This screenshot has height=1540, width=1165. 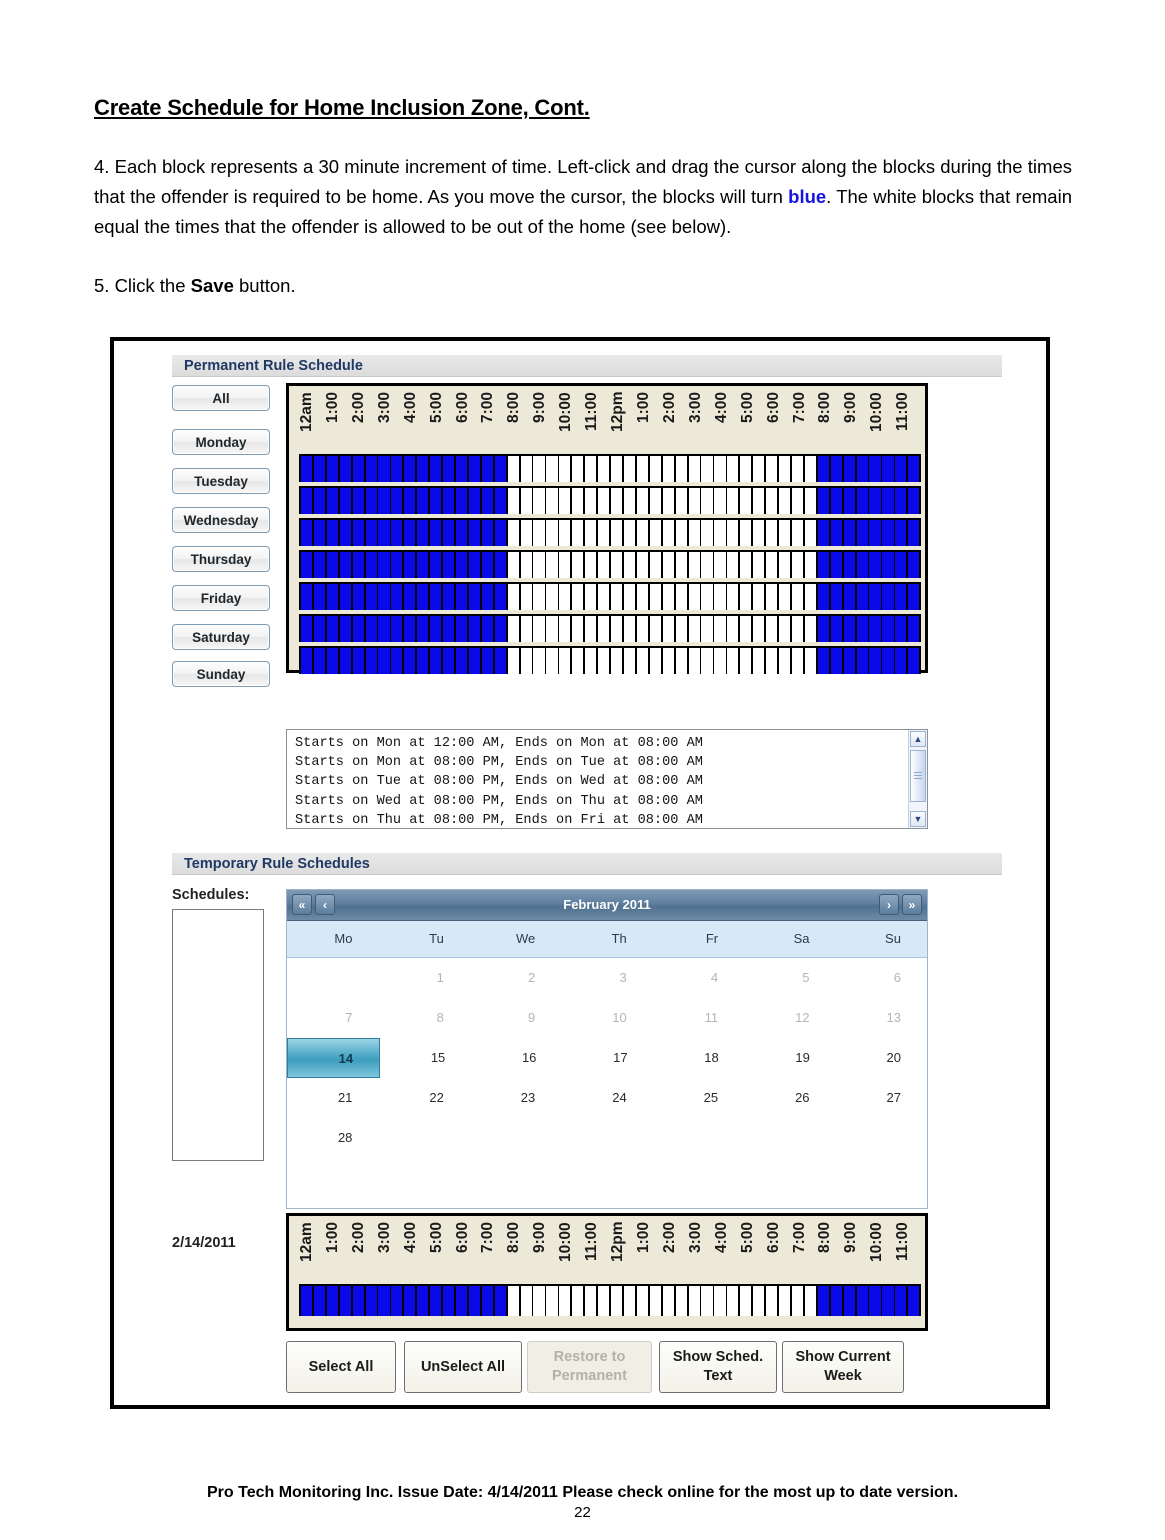 I want to click on calendar-day-18: 18, so click(x=699, y=1058).